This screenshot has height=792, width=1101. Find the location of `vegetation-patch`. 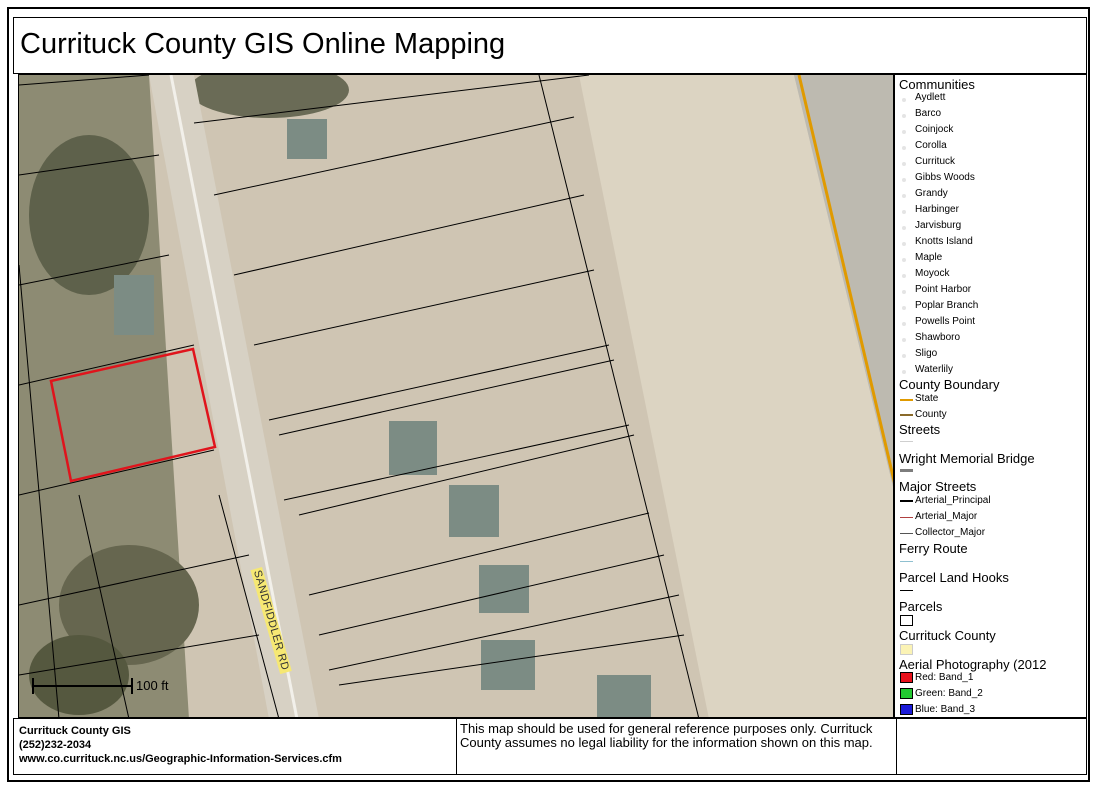

vegetation-patch is located at coordinates (79, 675).